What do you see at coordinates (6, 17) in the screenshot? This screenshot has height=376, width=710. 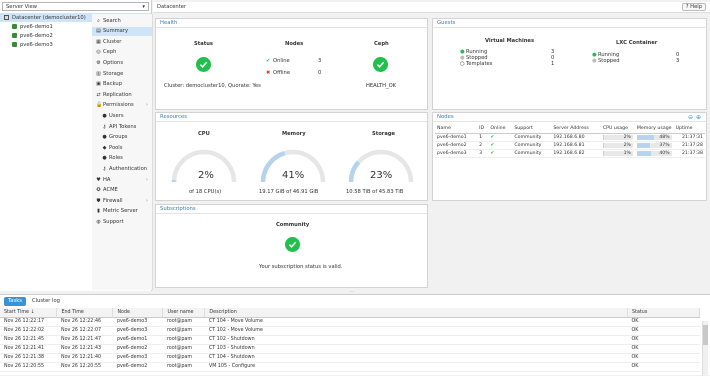 I see `datacenter-icon` at bounding box center [6, 17].